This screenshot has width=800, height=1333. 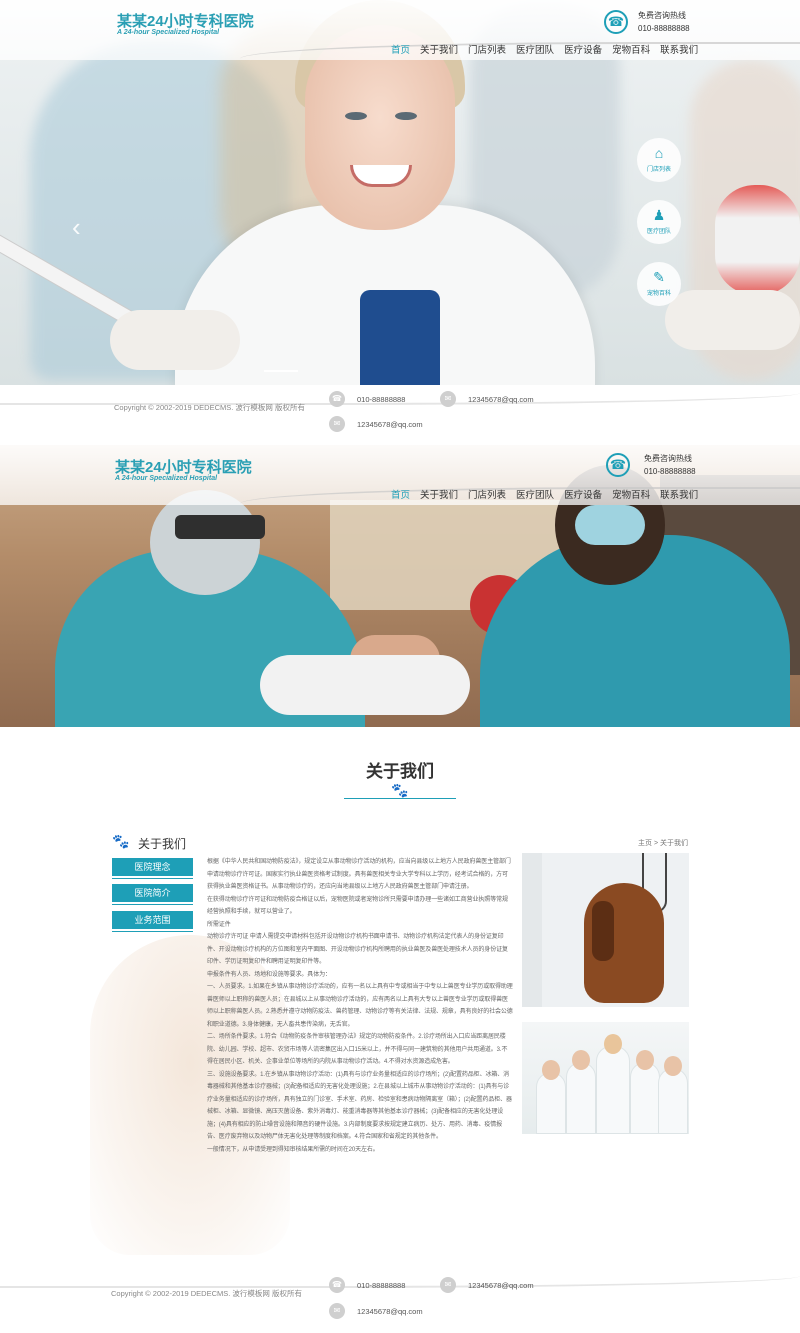 I want to click on side-button-pet-wiki: ✎ 宠物百科, so click(x=659, y=284).